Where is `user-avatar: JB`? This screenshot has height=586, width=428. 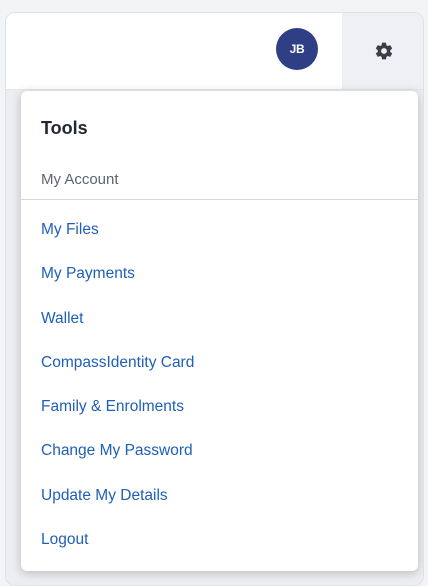 user-avatar: JB is located at coordinates (297, 49).